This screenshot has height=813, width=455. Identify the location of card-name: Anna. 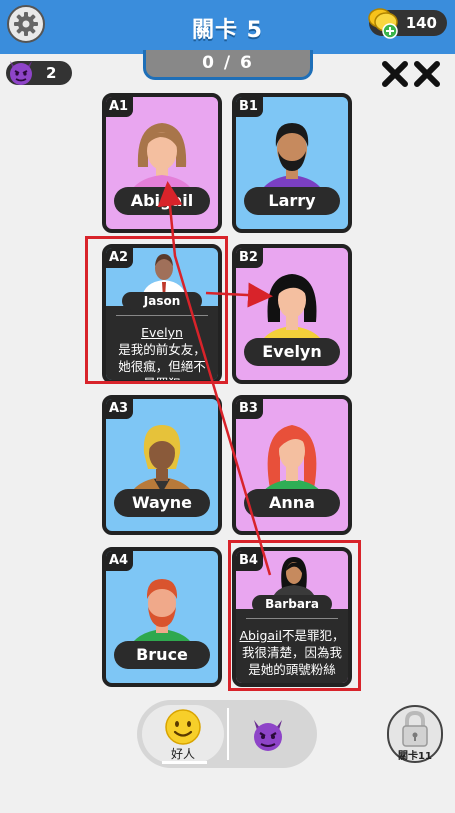
(292, 503).